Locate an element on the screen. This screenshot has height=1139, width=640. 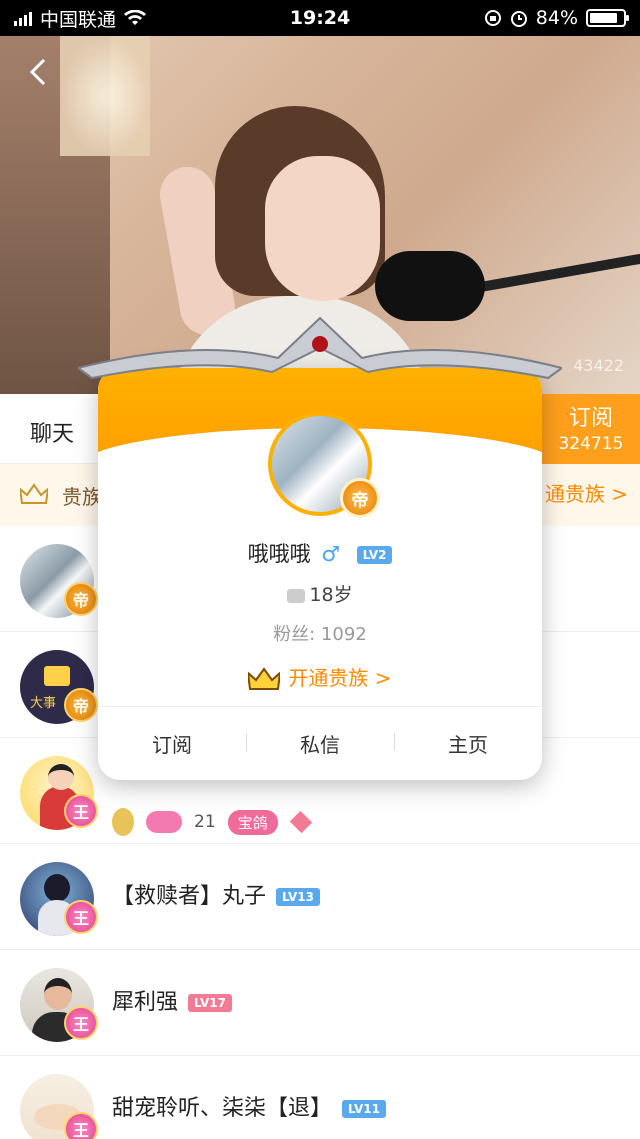
list-item: 王 甜宠聆听、柒柒【退】 LV11 is located at coordinates (320, 1097).